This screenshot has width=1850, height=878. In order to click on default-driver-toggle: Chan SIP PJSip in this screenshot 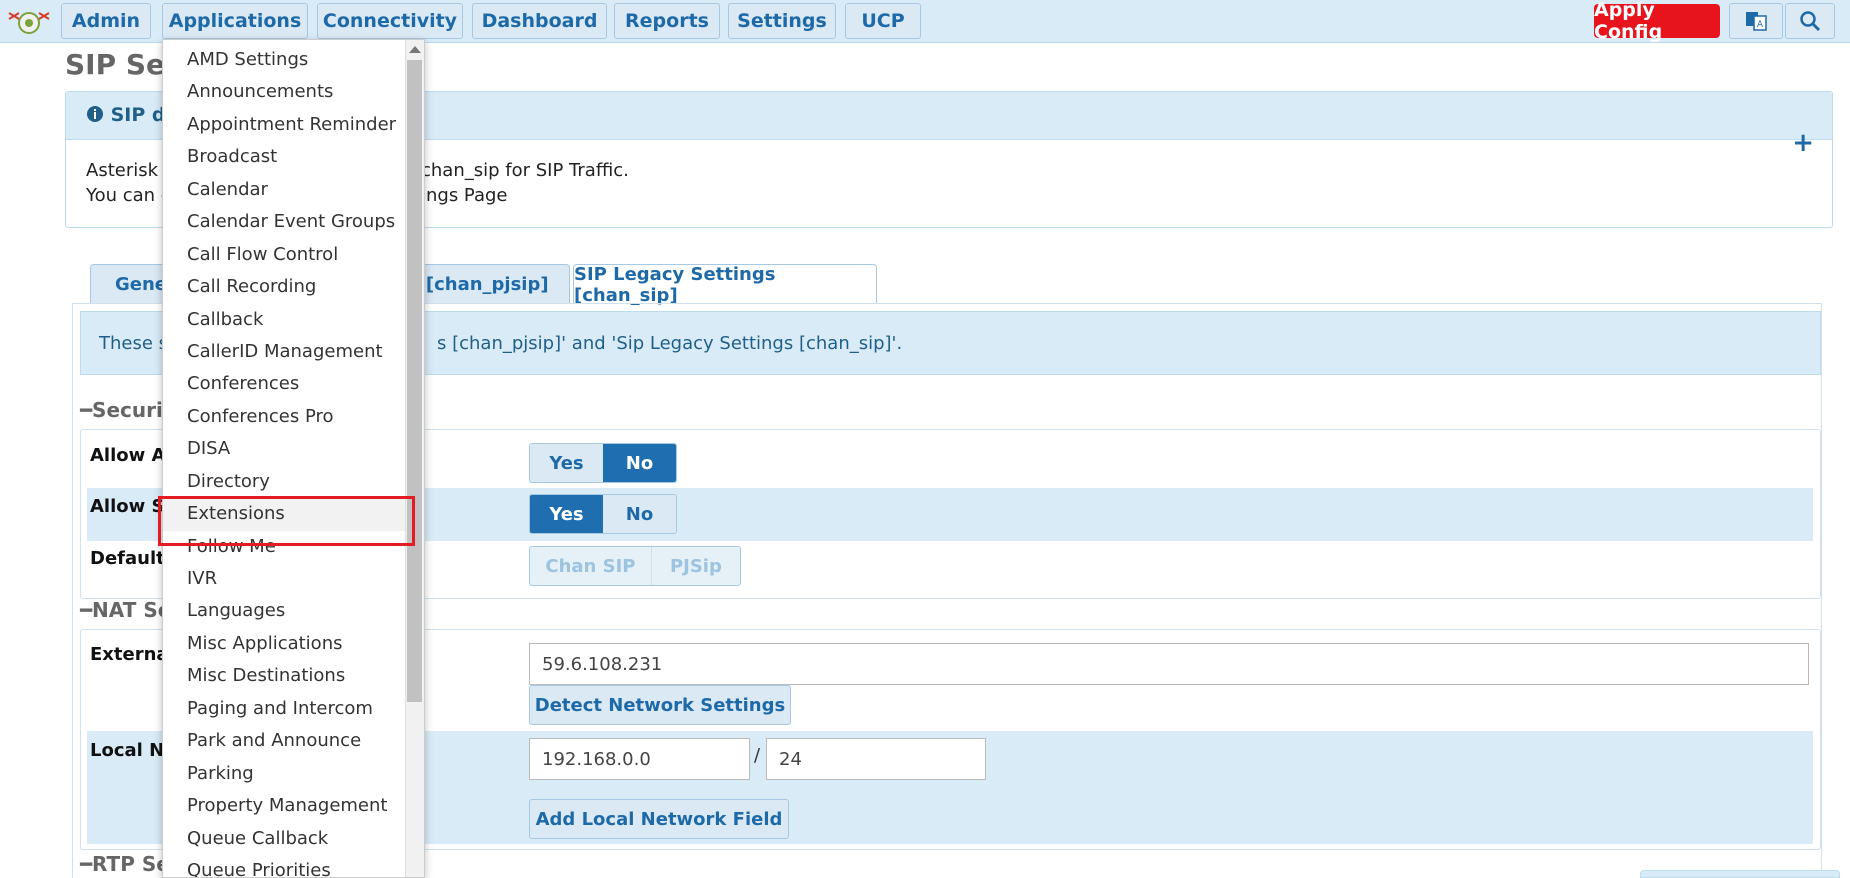, I will do `click(635, 566)`.